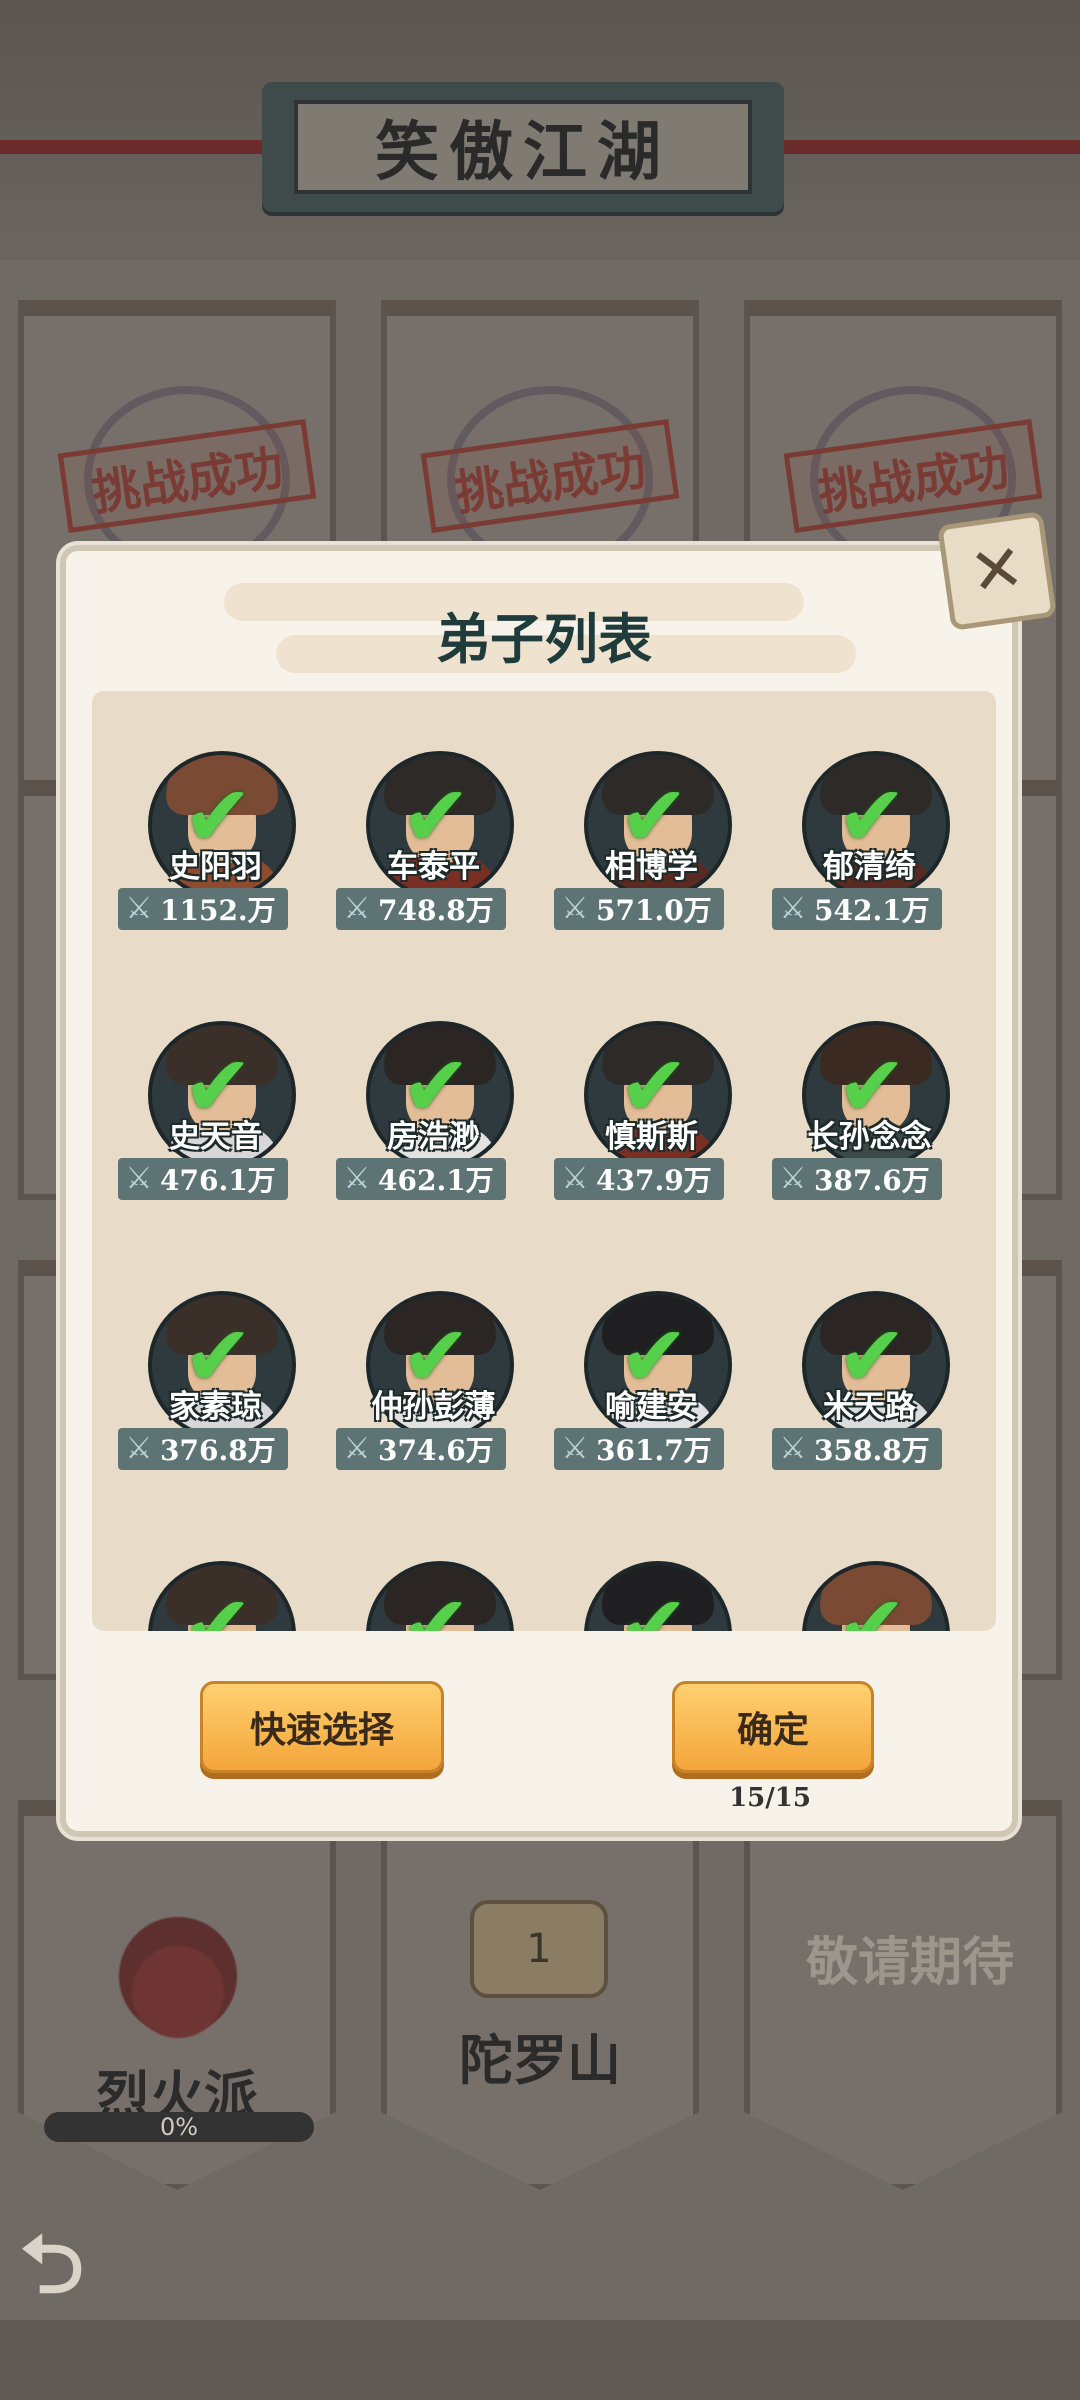 Image resolution: width=1080 pixels, height=2400 pixels. I want to click on power-badge: ⚔ 1152.万, so click(203, 909).